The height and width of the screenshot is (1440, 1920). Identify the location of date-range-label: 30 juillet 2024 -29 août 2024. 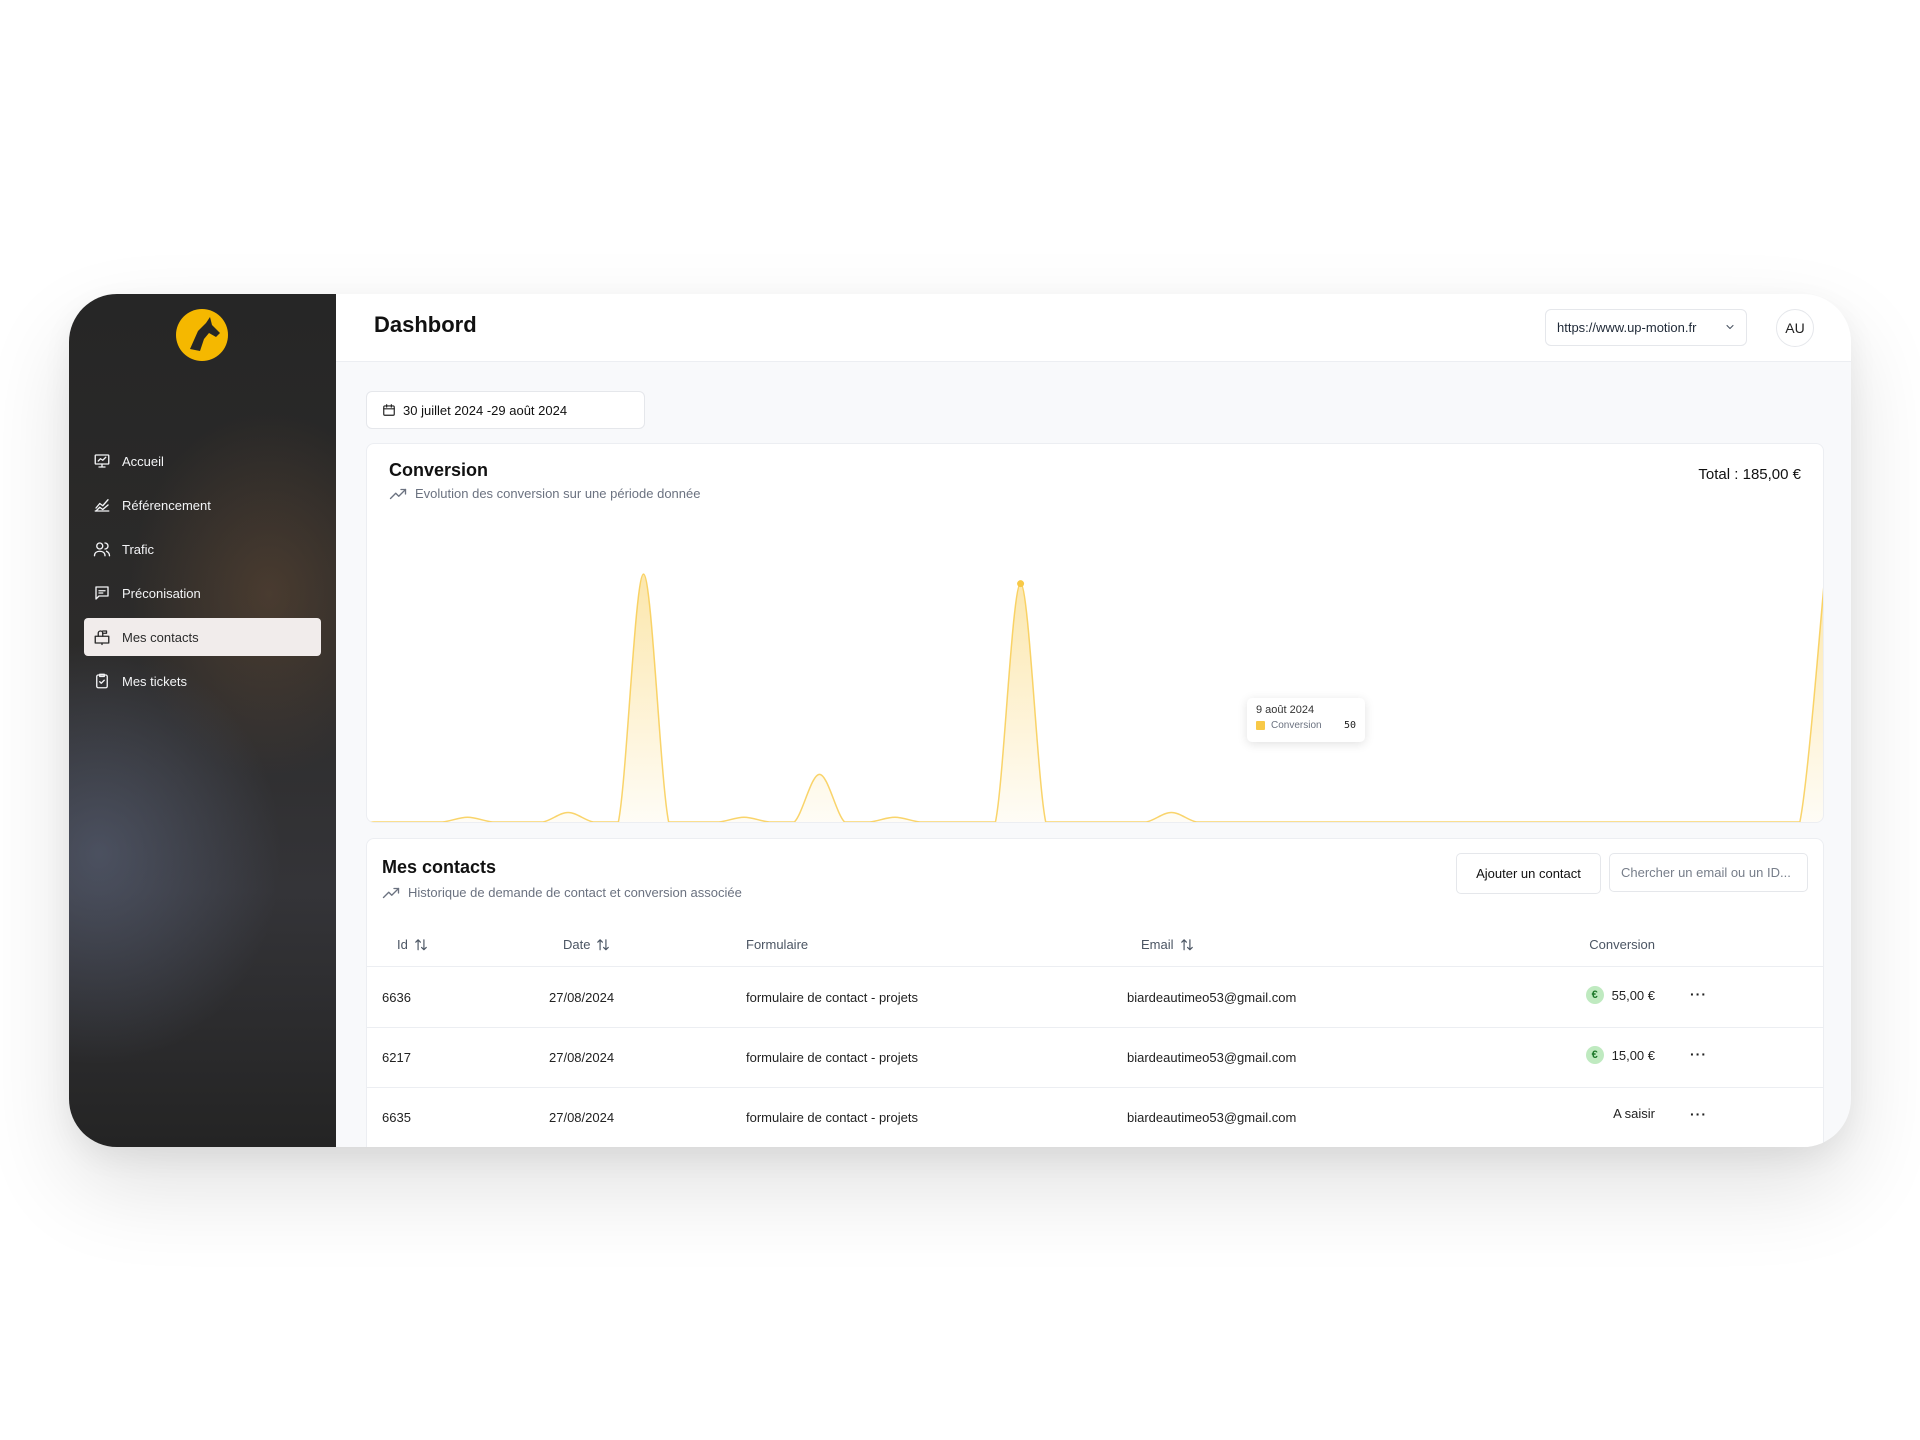
(485, 410).